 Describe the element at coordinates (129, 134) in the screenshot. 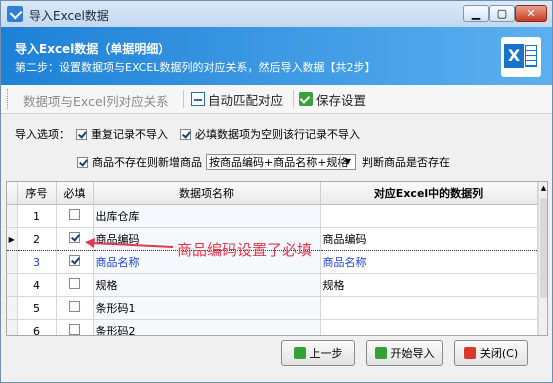

I see `repeat-skip-label: 重复记录不导入` at that location.